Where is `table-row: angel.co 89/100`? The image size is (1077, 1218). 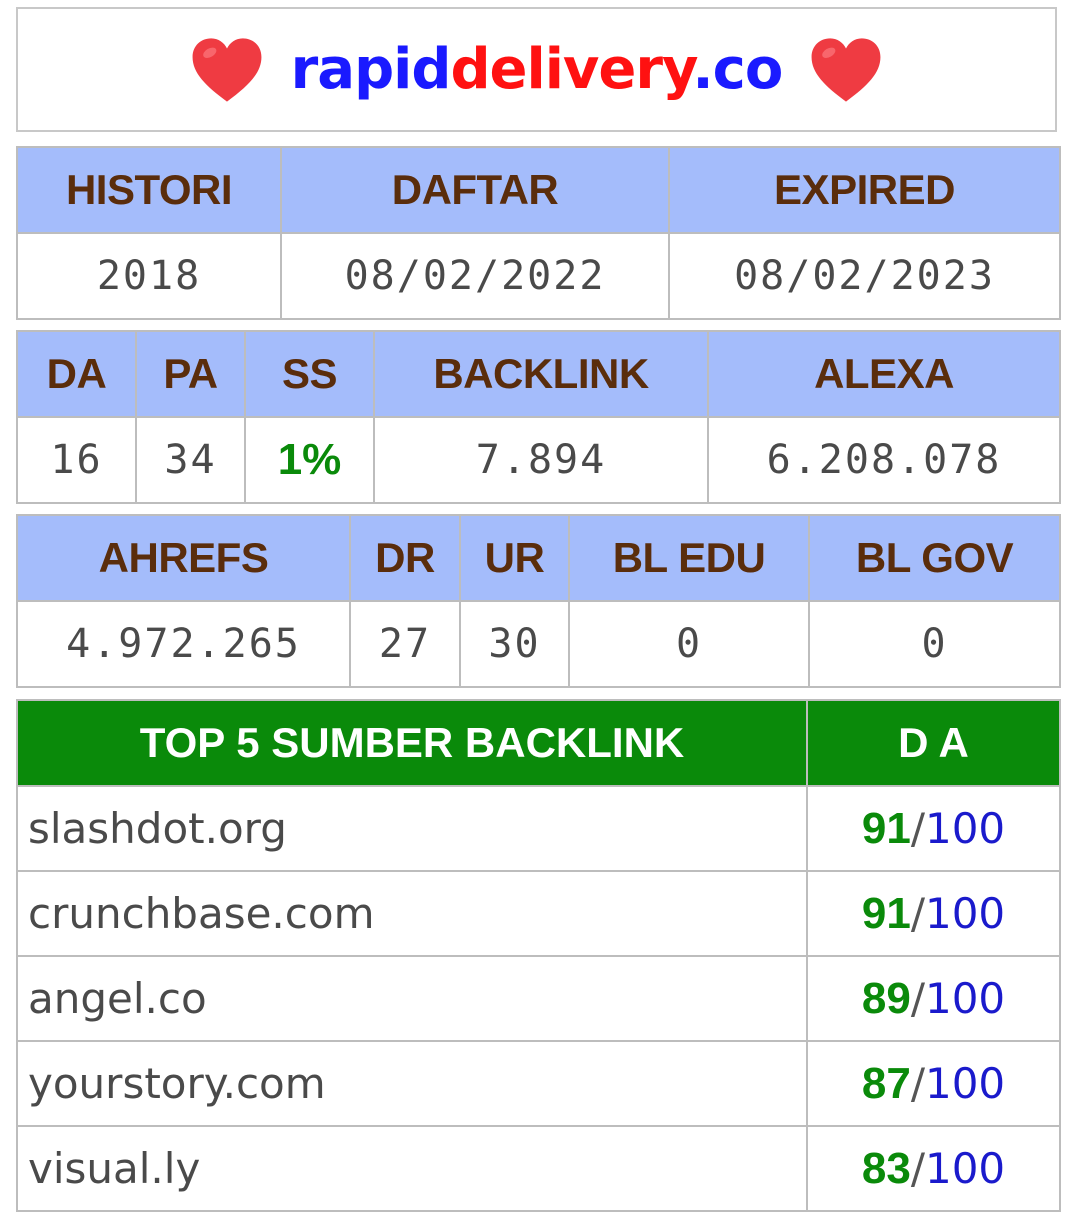 table-row: angel.co 89/100 is located at coordinates (538, 998).